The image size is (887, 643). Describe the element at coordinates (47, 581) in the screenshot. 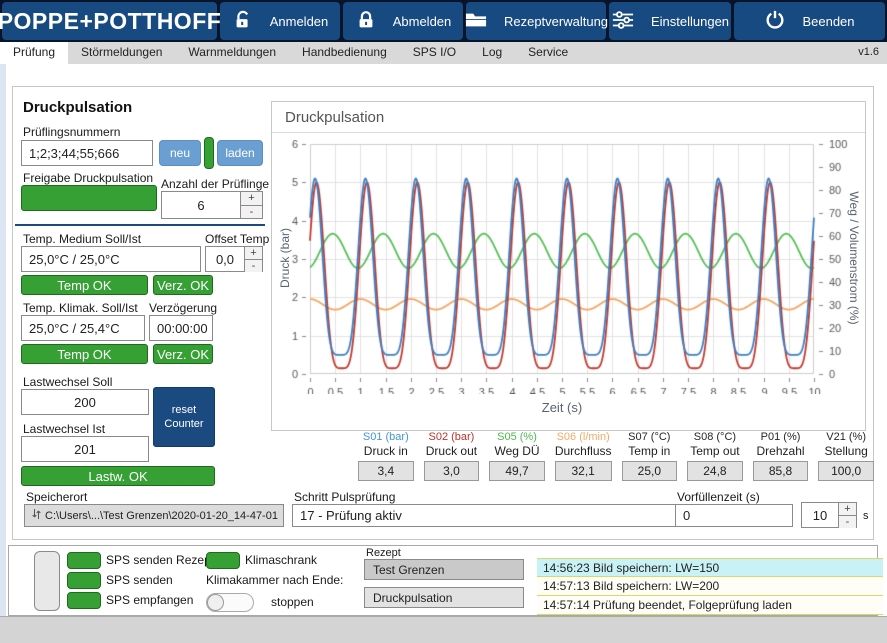

I see `status-handle` at that location.